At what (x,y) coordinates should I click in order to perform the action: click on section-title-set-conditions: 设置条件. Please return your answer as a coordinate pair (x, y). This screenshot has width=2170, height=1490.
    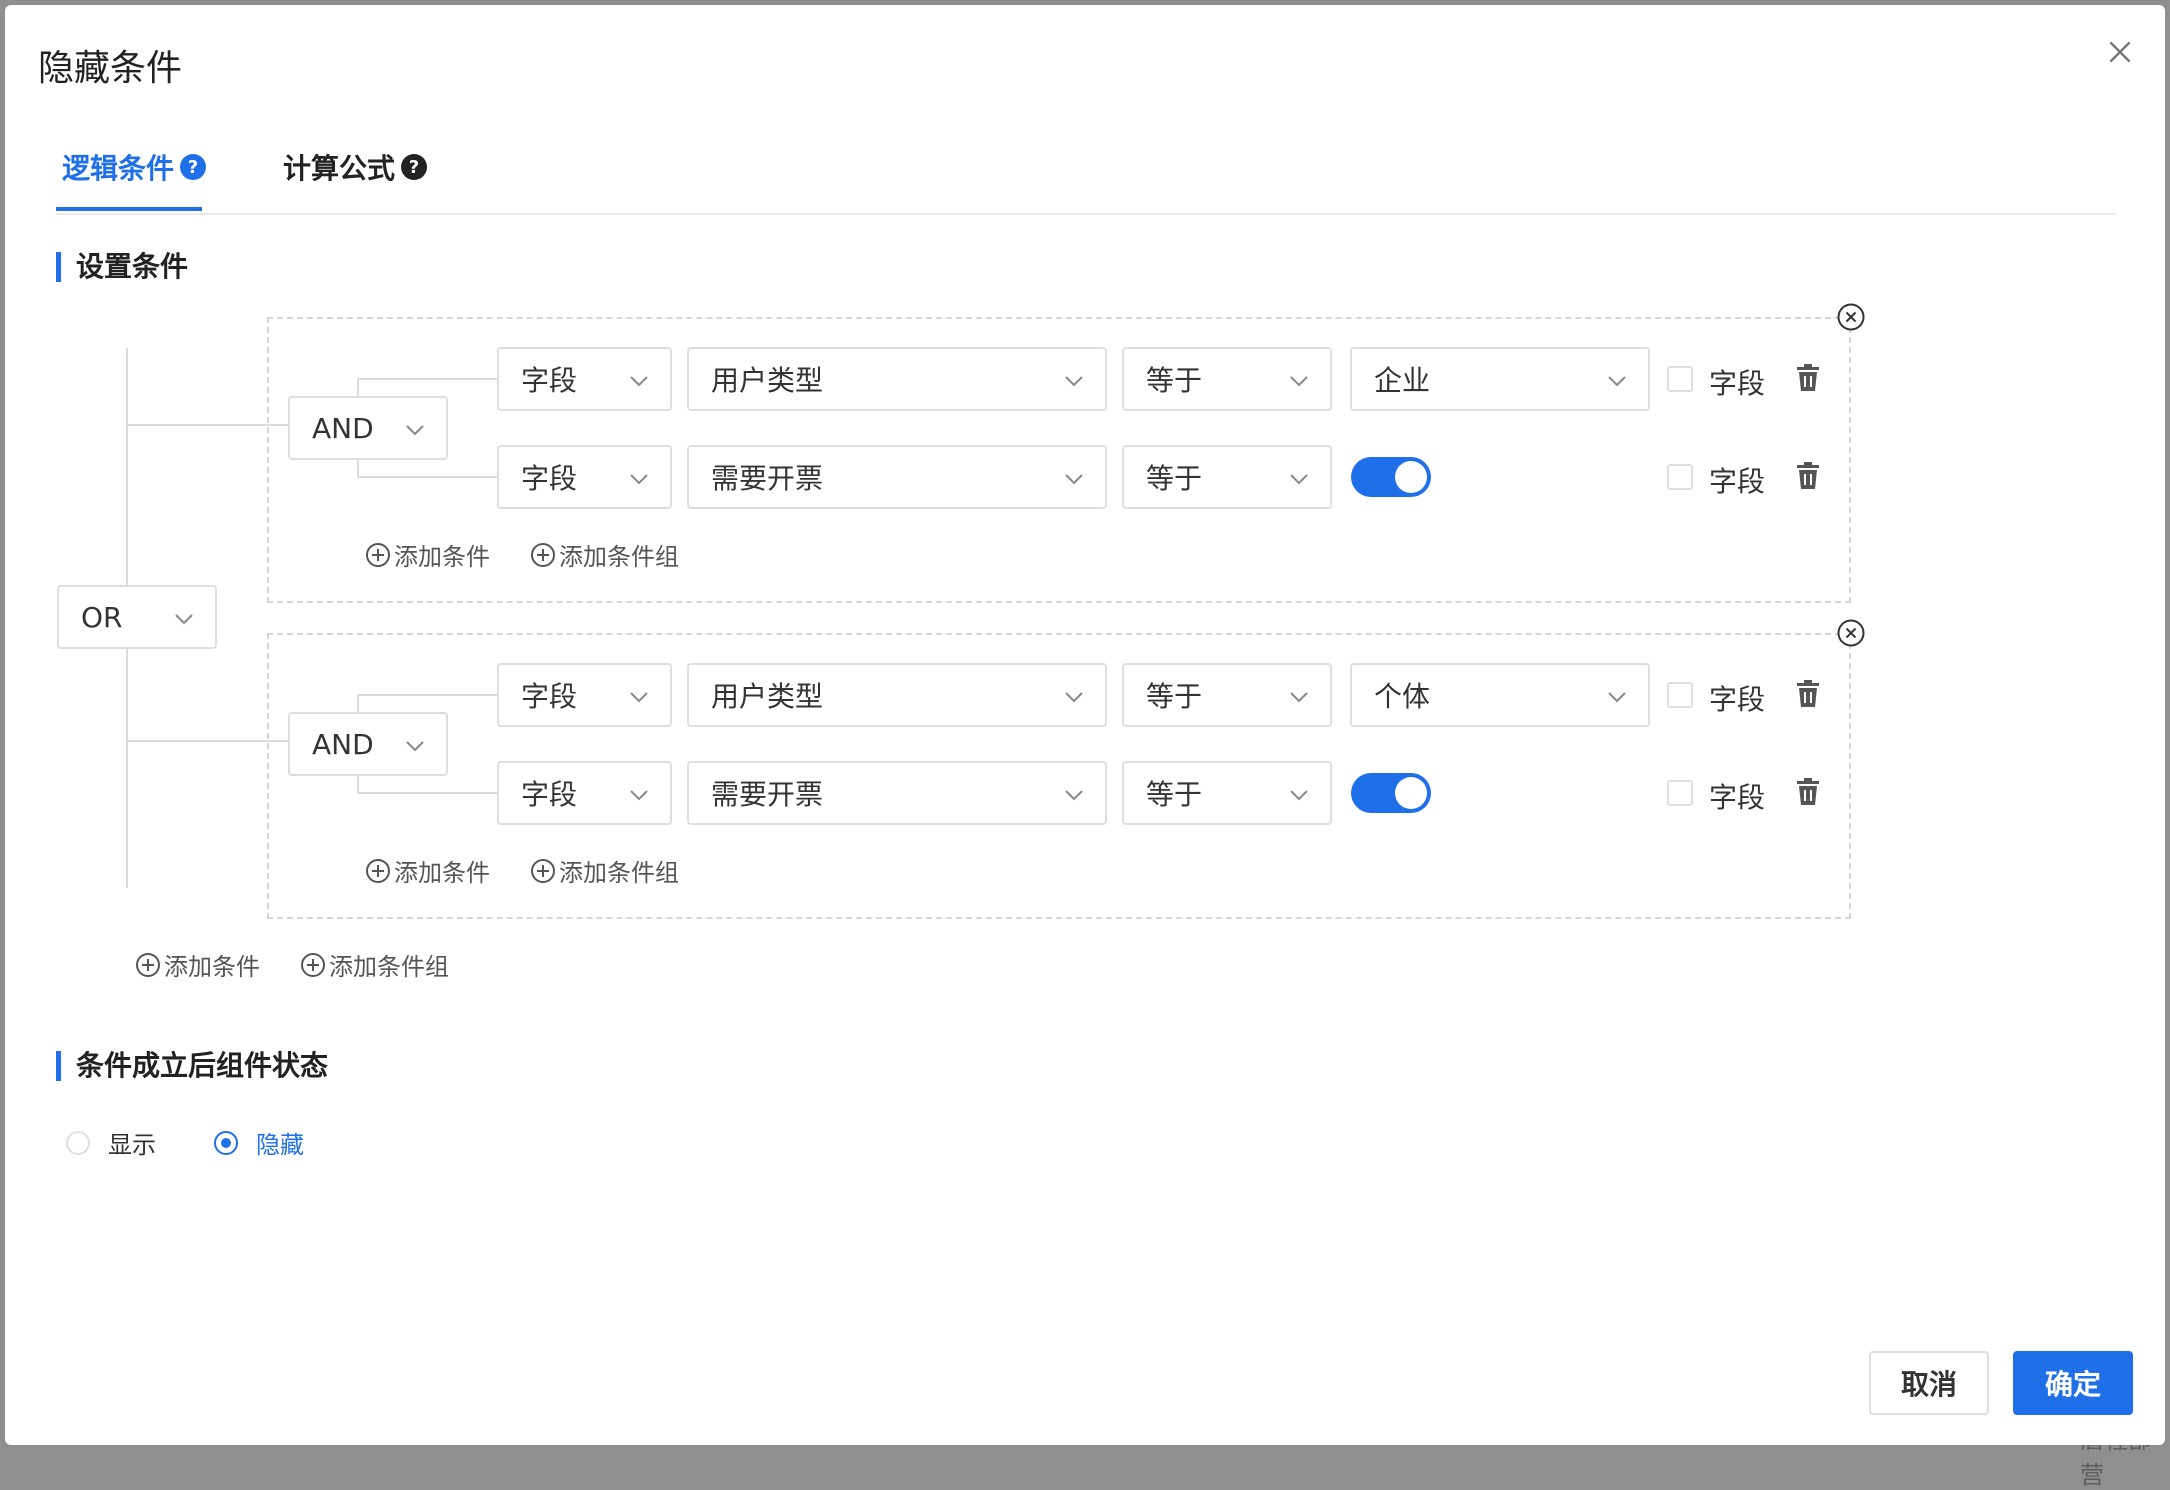
    Looking at the image, I should click on (122, 267).